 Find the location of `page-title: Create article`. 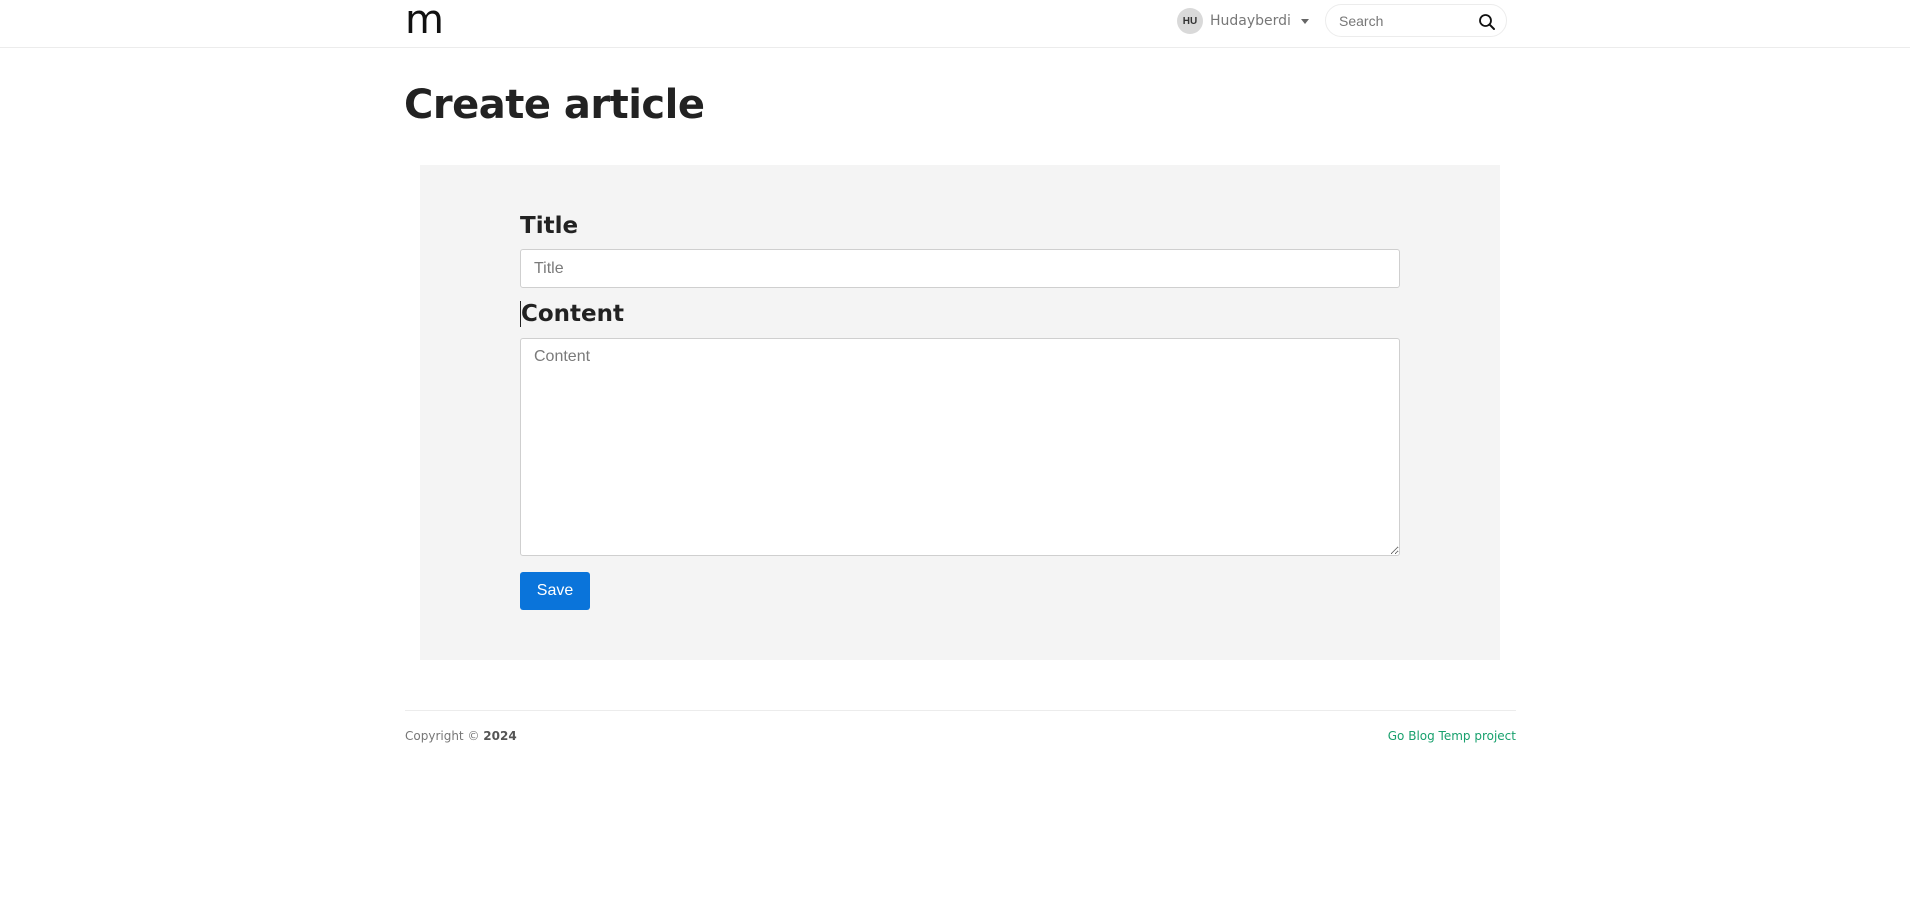

page-title: Create article is located at coordinates (554, 105).